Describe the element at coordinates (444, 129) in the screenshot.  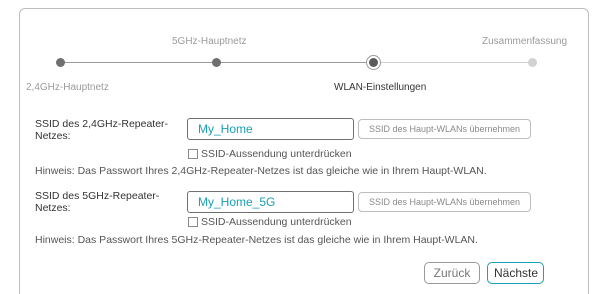
I see `ssid-24-copy-button: SSID des Haupt-WLANs übernehmen` at that location.